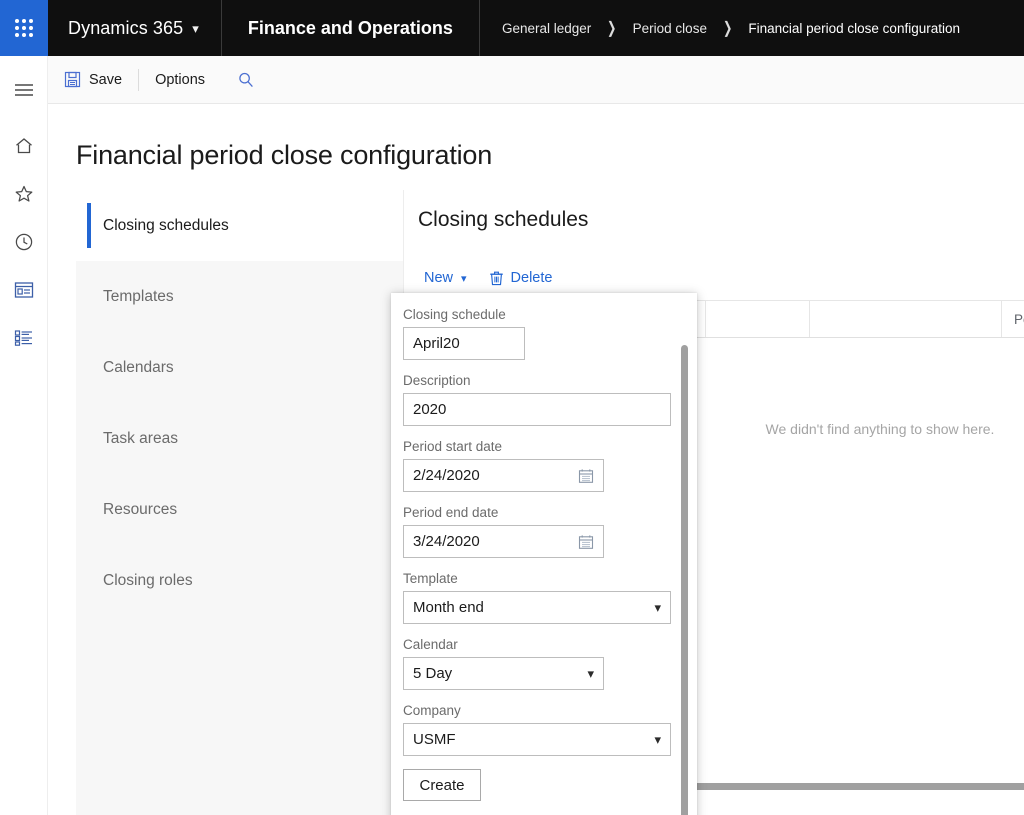 Image resolution: width=1024 pixels, height=815 pixels. Describe the element at coordinates (239, 296) in the screenshot. I see `nav-item-templates: Templates` at that location.